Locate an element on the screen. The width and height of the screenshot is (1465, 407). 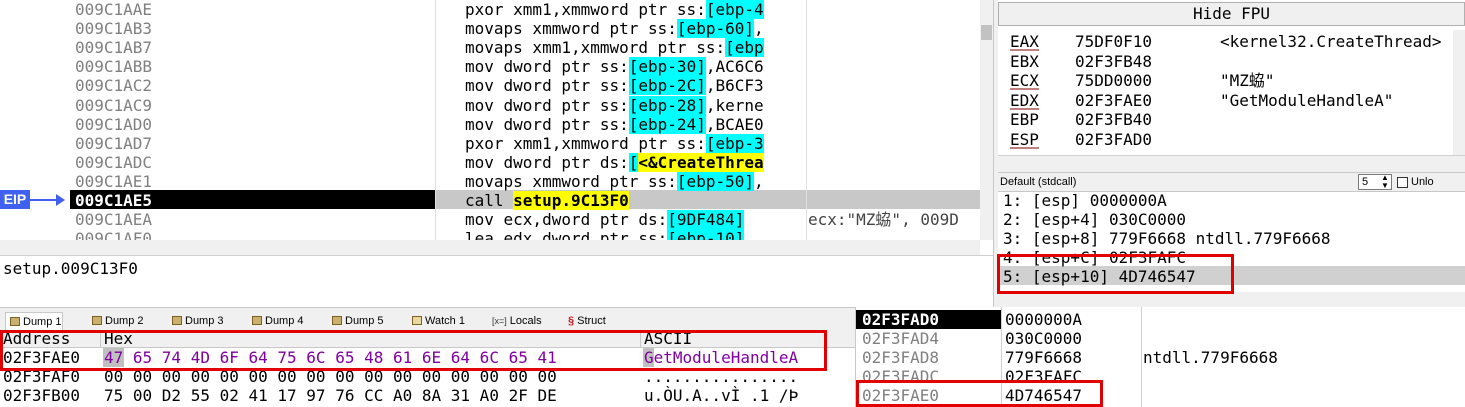
disasm-instruction: movaps xmm1,xmmword ptr ss:[ebp is located at coordinates (722, 48).